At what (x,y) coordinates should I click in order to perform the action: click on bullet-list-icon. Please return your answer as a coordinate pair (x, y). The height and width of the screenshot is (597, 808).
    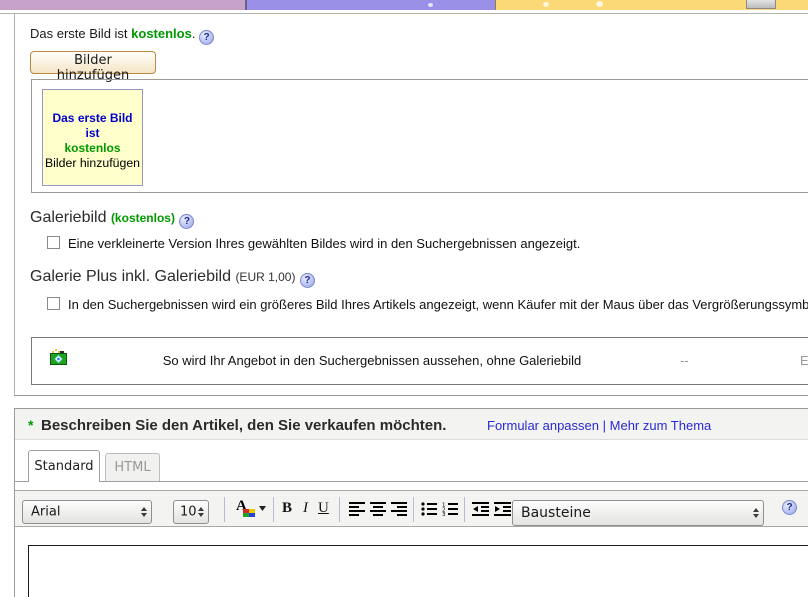
    Looking at the image, I should click on (429, 509).